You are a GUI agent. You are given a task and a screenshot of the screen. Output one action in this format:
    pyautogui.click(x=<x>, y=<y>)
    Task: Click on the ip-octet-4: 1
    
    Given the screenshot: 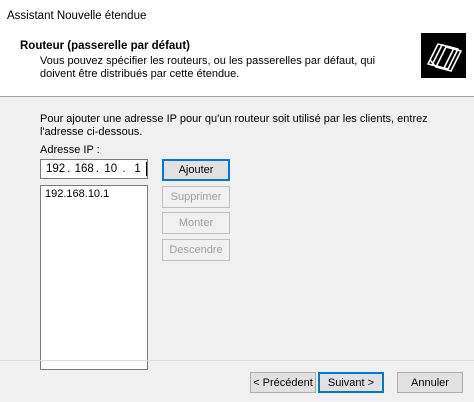 What is the action you would take?
    pyautogui.click(x=137, y=169)
    